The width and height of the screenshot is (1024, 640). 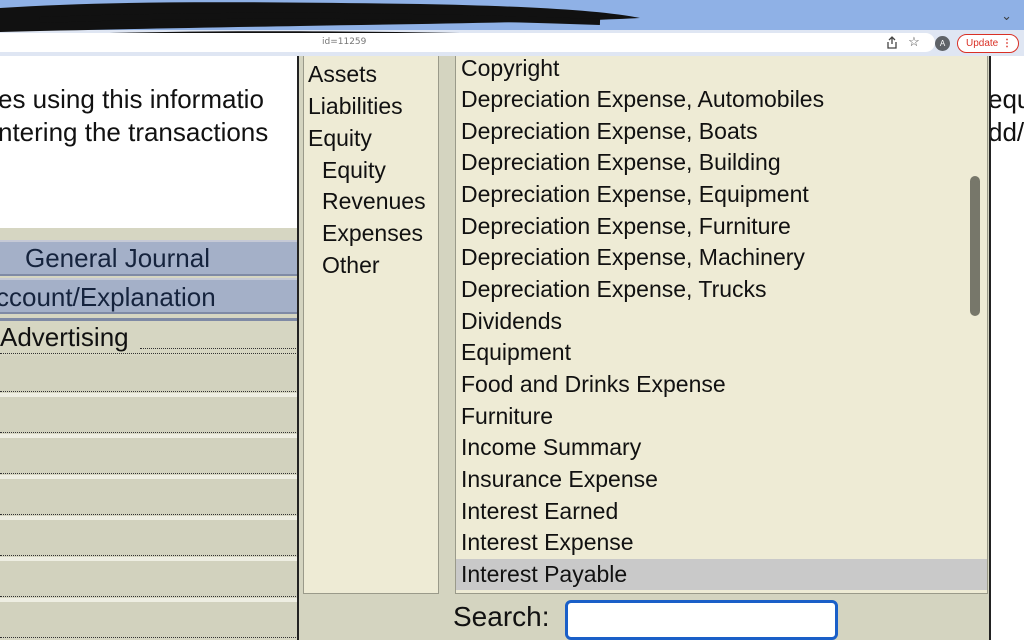 I want to click on instruction-line-1-right: equ, so click(x=1006, y=99).